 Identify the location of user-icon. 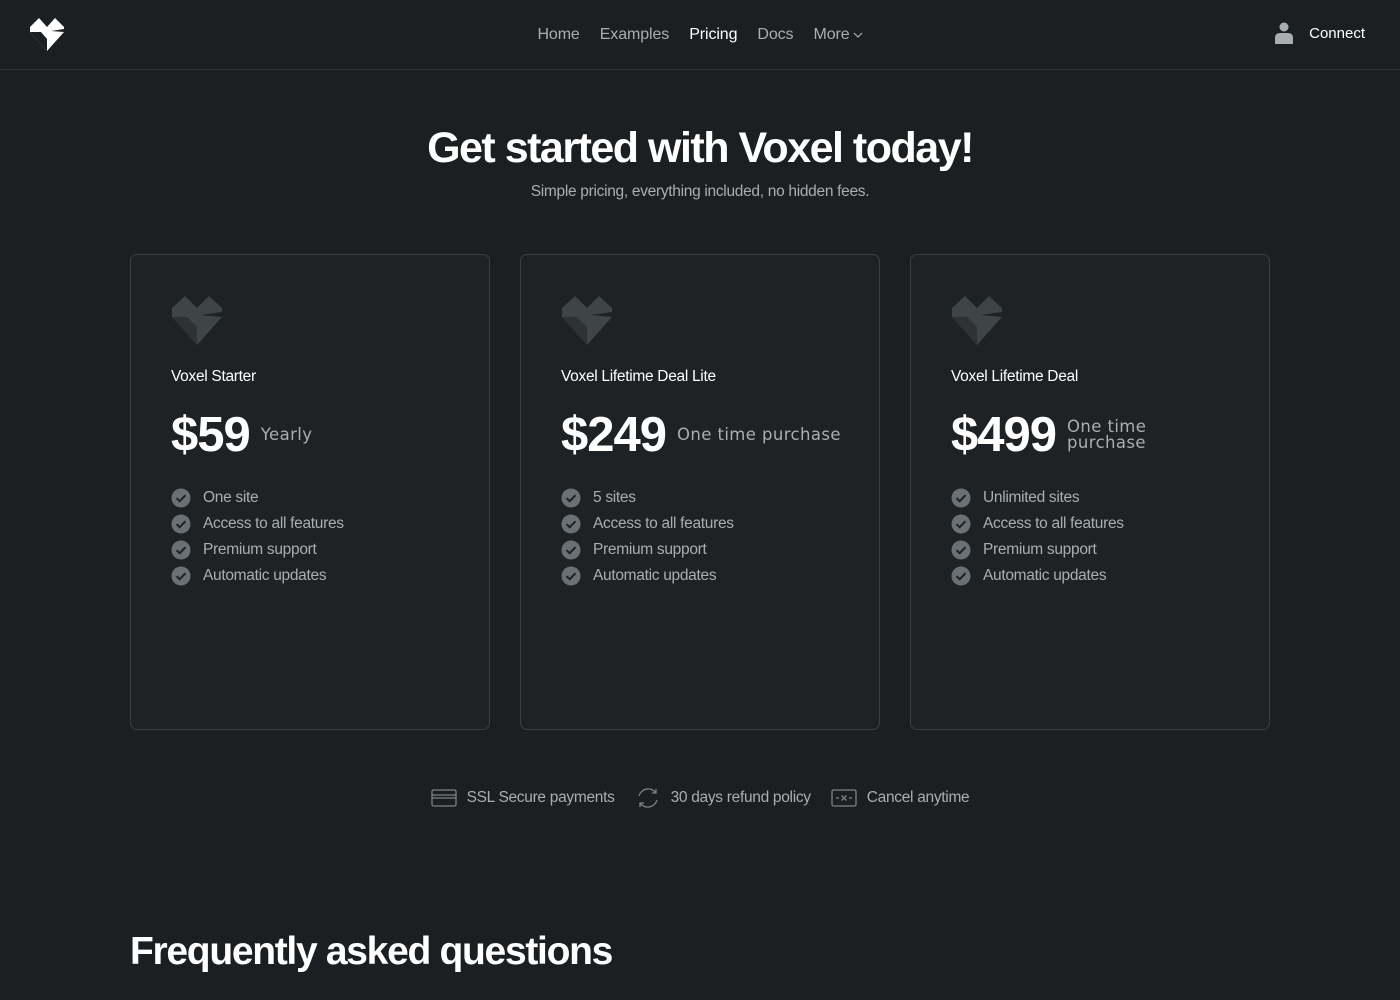
(1284, 33).